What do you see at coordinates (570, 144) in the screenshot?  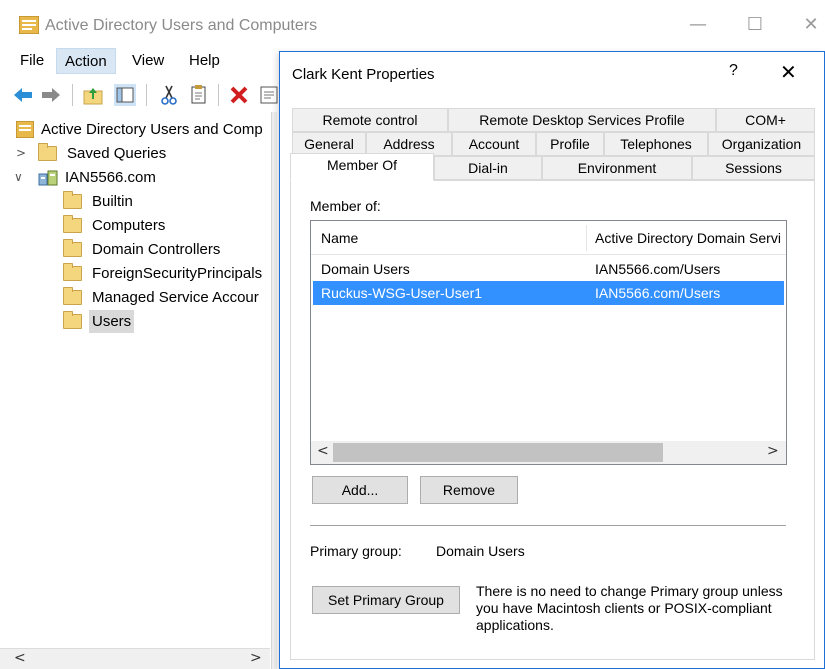 I see `tab-profile: Profile` at bounding box center [570, 144].